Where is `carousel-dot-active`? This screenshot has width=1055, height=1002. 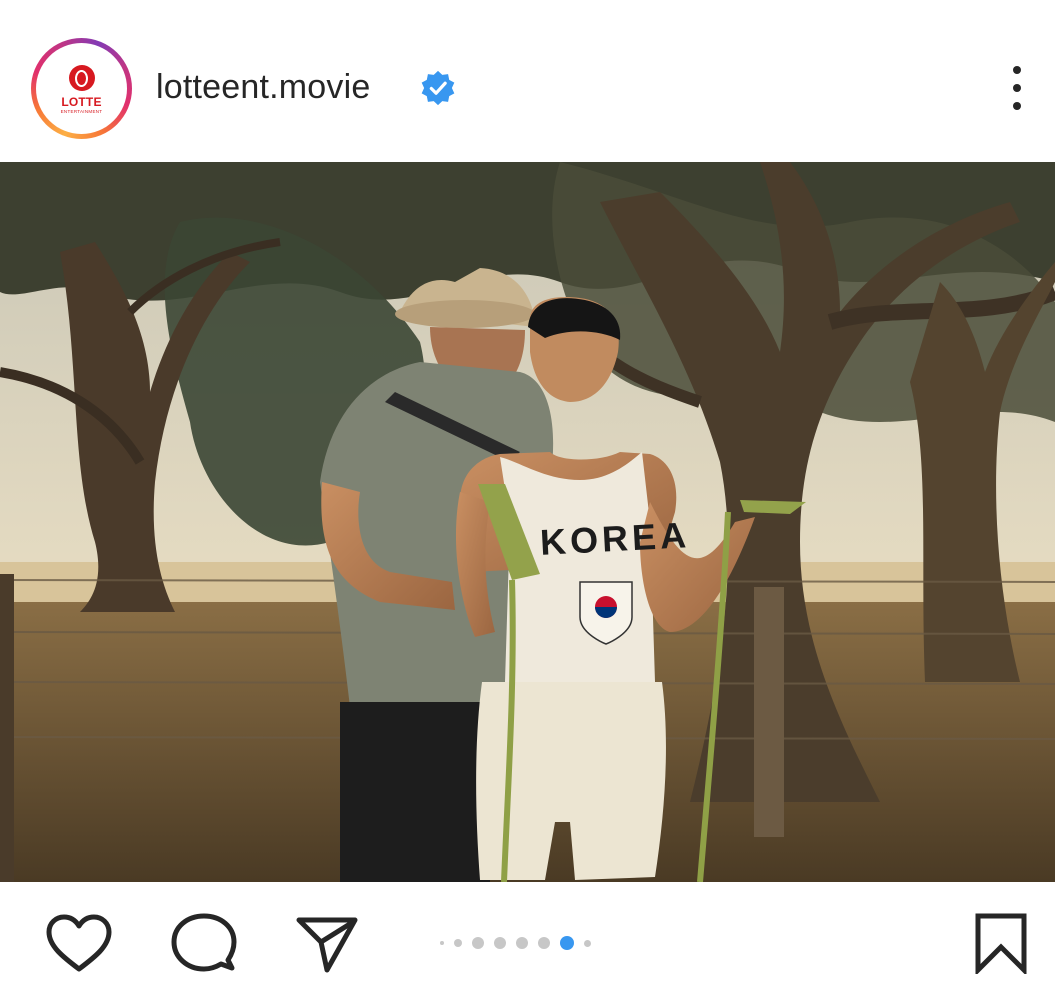 carousel-dot-active is located at coordinates (567, 943).